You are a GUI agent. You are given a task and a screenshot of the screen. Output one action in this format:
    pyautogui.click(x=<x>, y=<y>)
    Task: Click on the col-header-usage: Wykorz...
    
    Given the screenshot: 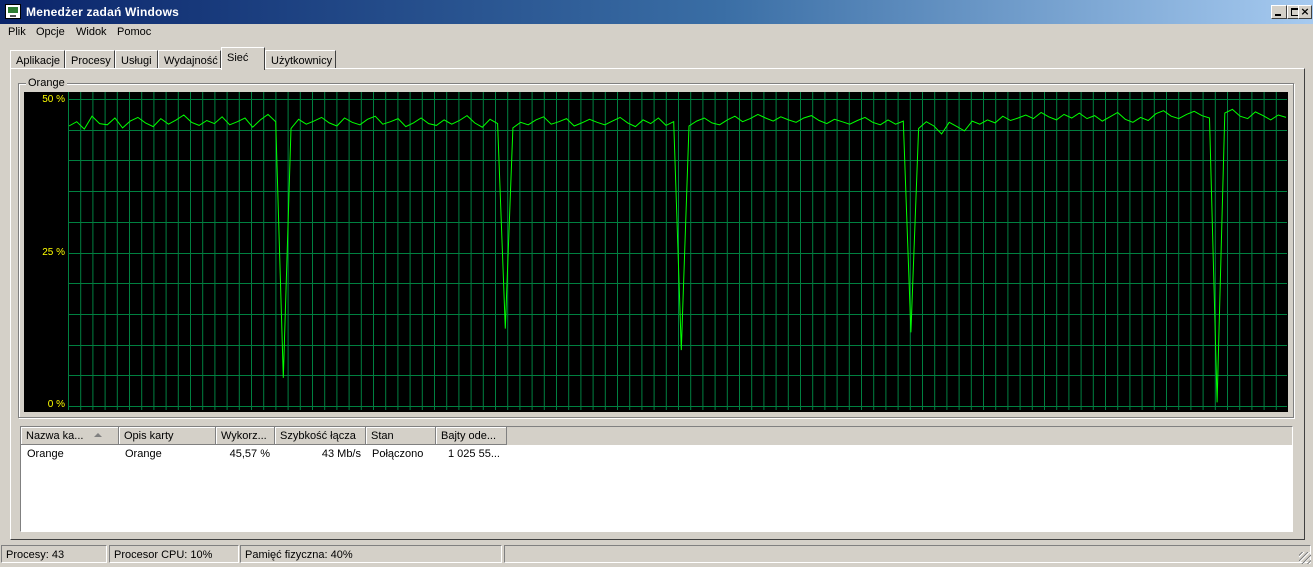 What is the action you would take?
    pyautogui.click(x=245, y=436)
    